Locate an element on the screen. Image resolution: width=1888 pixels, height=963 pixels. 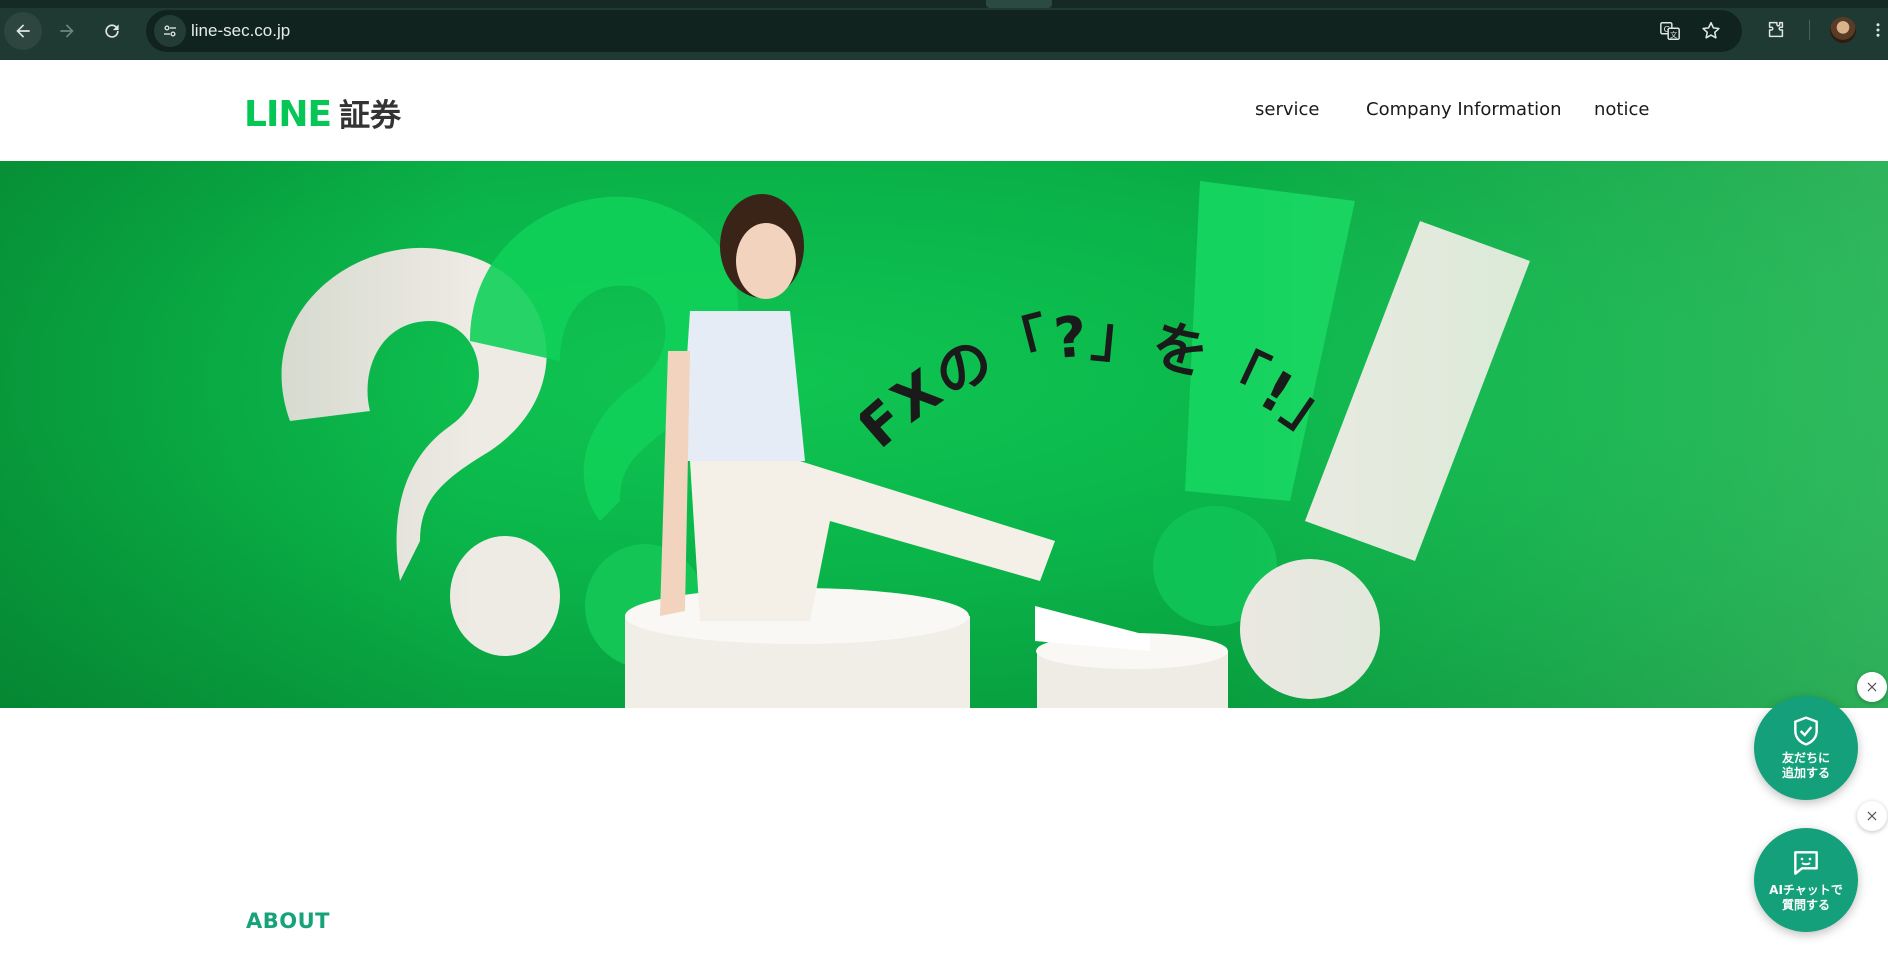
nav-company-information: Company Information is located at coordinates (1464, 109).